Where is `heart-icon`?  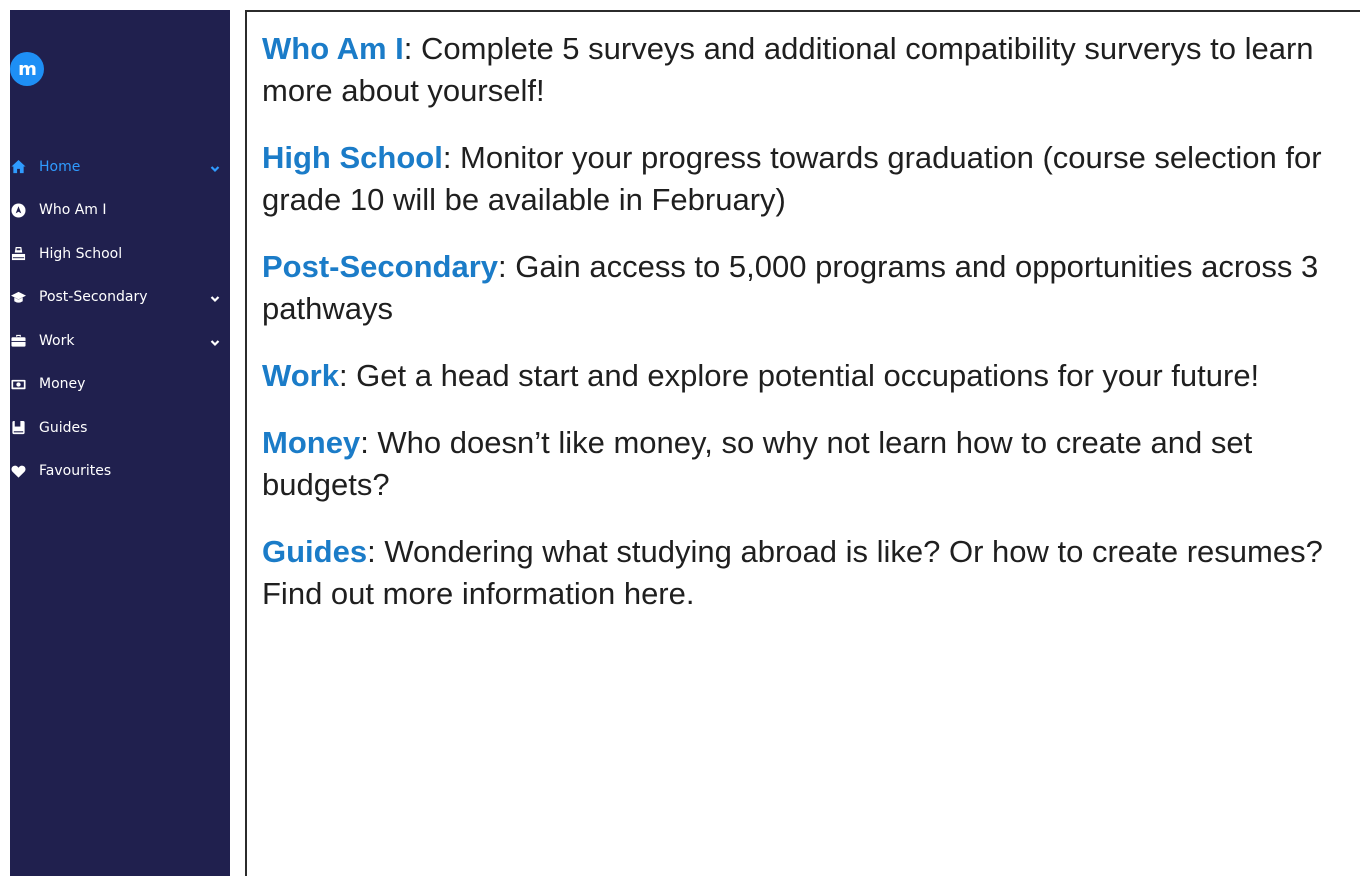 heart-icon is located at coordinates (18, 471).